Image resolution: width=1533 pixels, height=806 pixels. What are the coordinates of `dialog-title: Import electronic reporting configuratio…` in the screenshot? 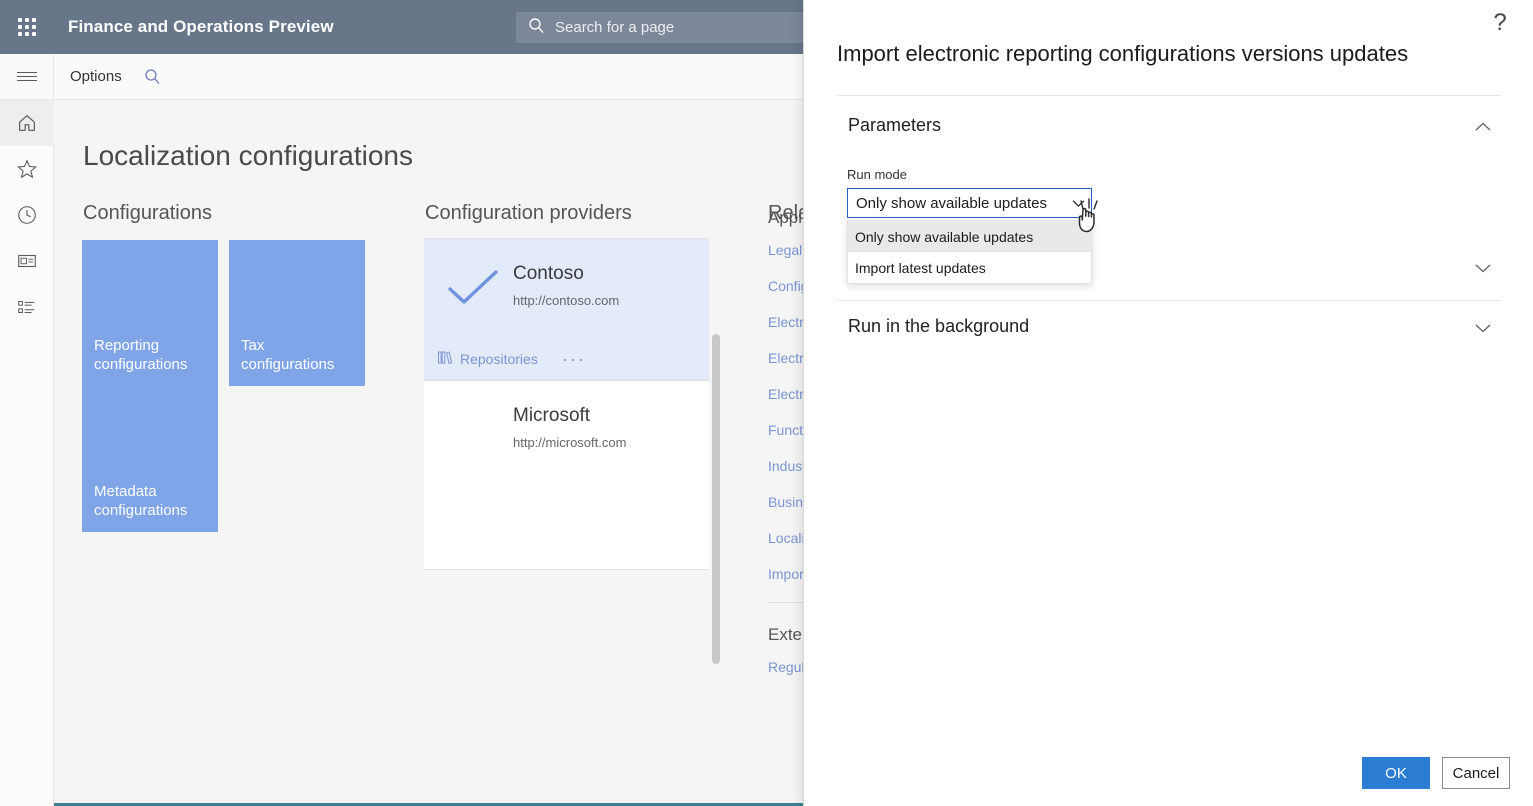 It's located at (1123, 53).